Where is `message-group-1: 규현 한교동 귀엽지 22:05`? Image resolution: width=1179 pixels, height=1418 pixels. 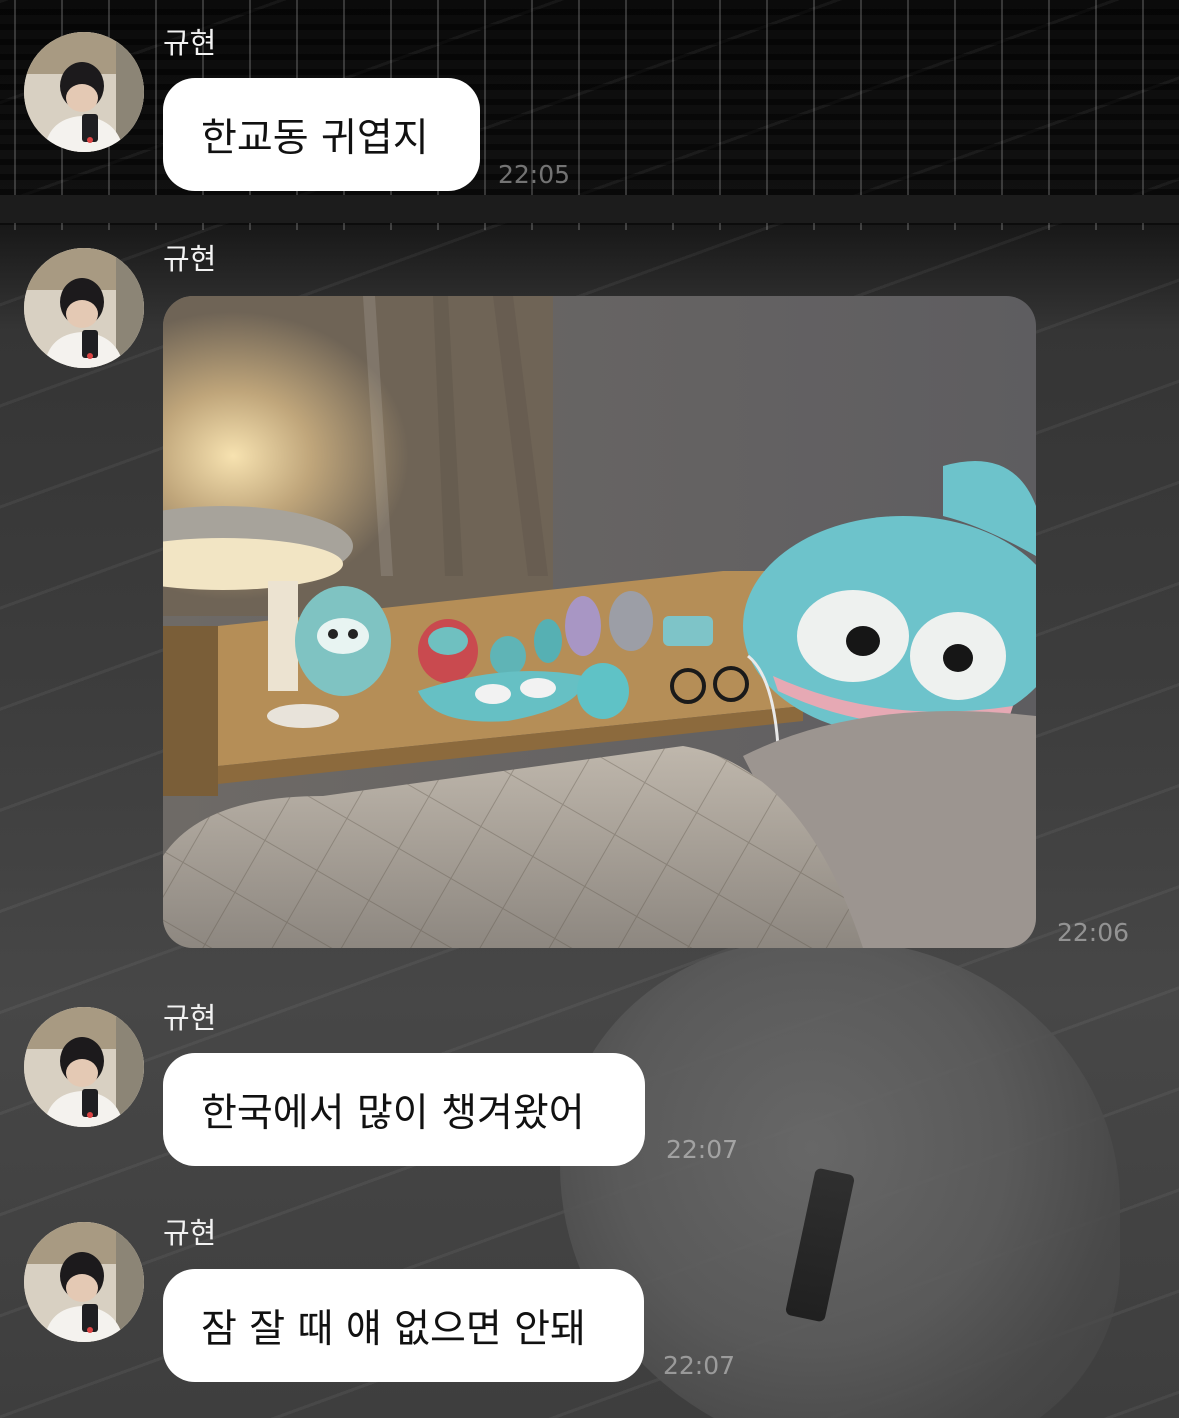
message-group-1: 규현 한교동 귀엽지 22:05 is located at coordinates (589, 100).